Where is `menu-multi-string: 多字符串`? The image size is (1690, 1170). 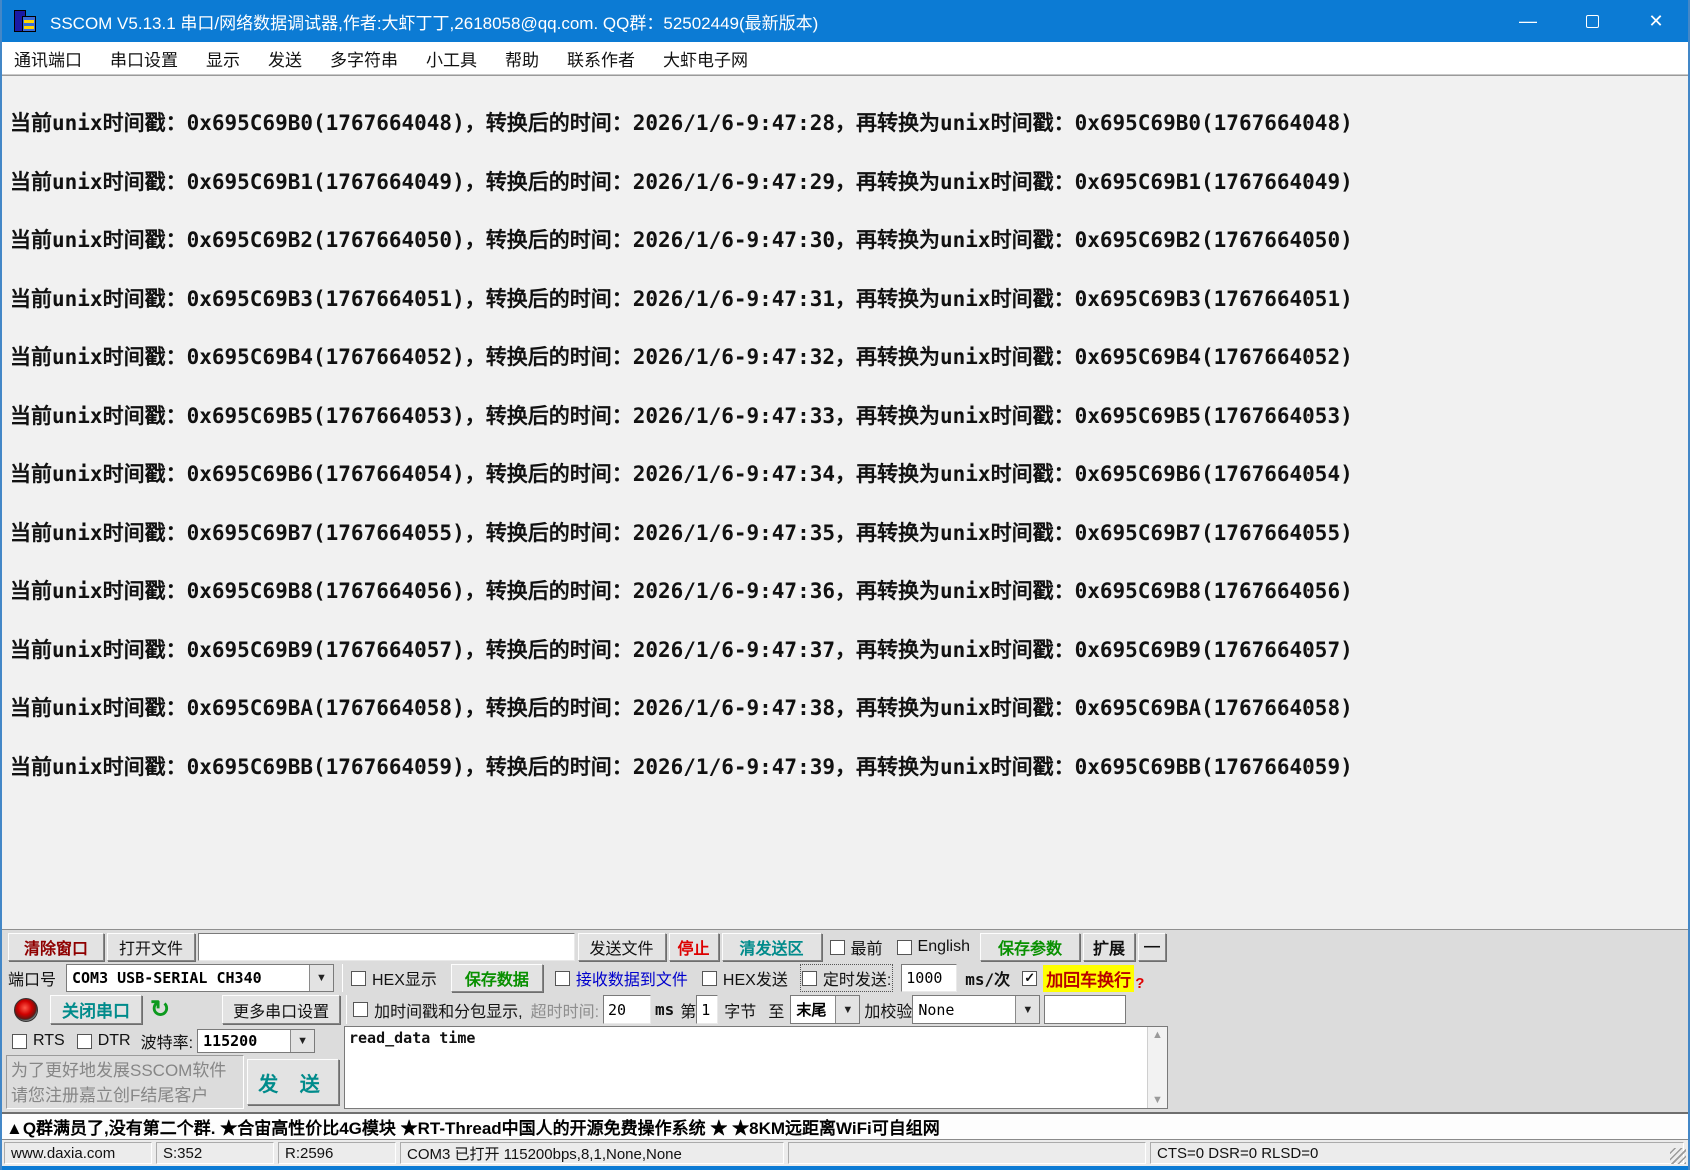
menu-multi-string: 多字符串 is located at coordinates (364, 58).